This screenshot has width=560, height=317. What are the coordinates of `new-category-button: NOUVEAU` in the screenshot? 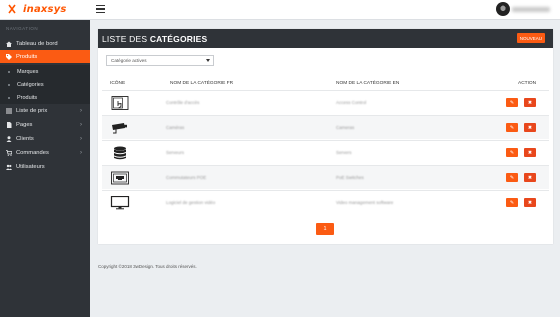 It's located at (530, 38).